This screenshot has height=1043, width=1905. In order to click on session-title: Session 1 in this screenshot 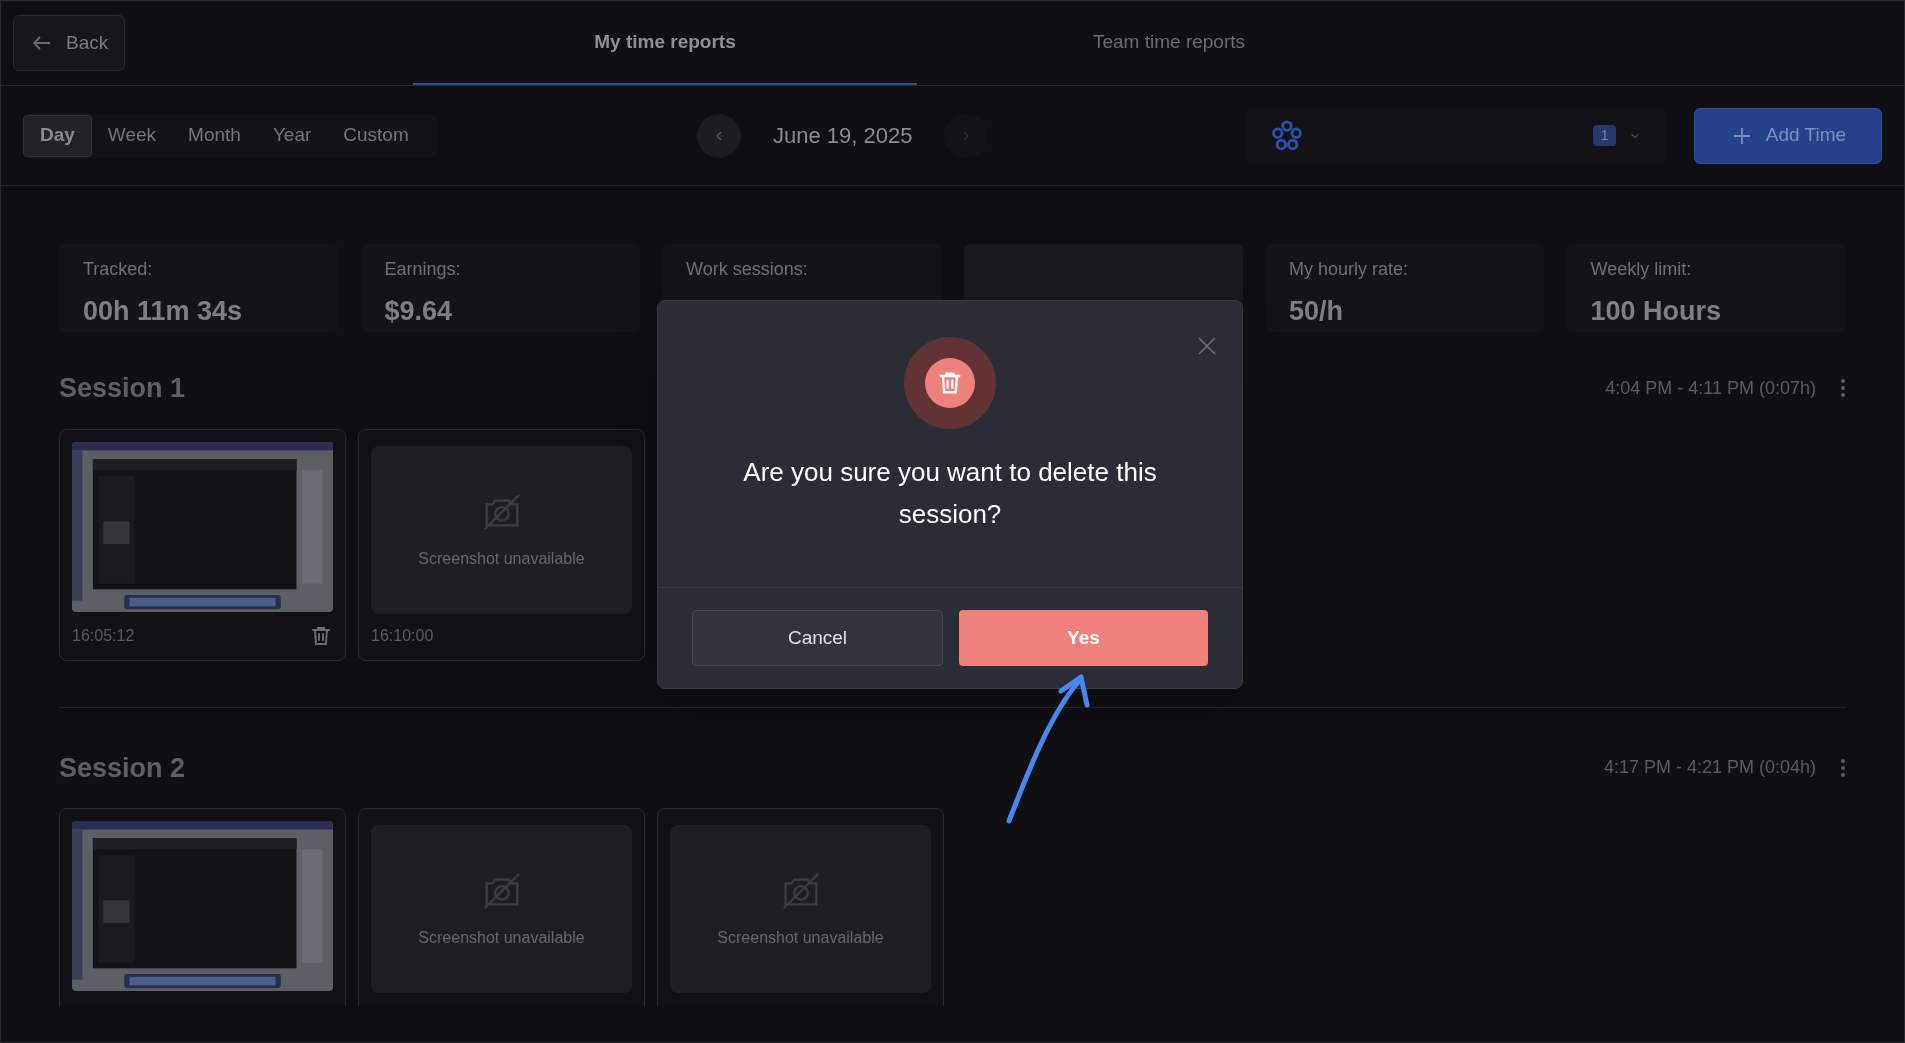, I will do `click(122, 388)`.